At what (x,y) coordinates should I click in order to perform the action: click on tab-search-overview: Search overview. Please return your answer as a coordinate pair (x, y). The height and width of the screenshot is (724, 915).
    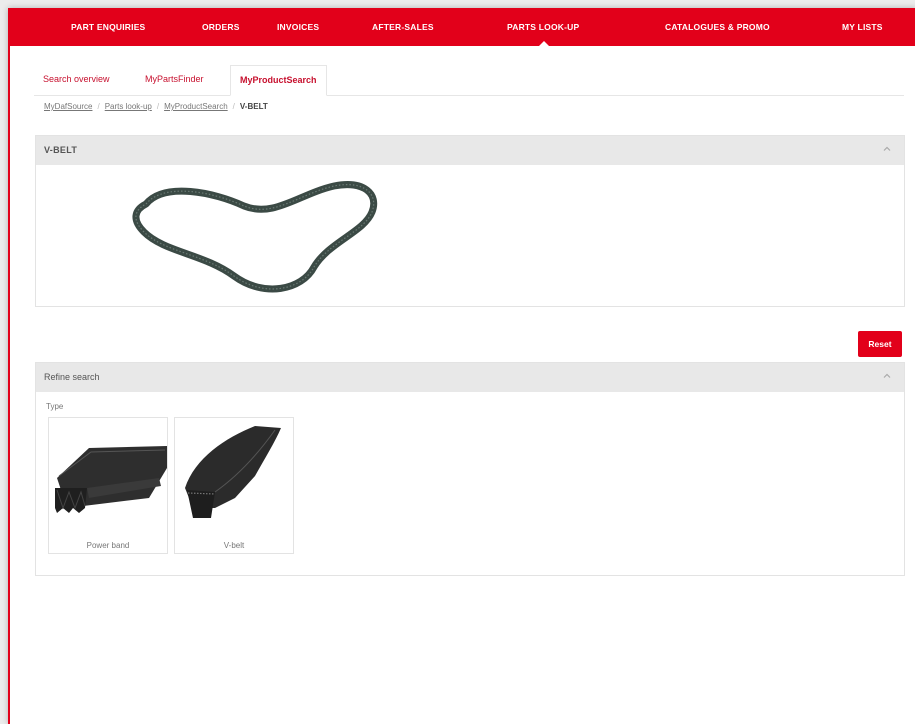
    Looking at the image, I should click on (76, 79).